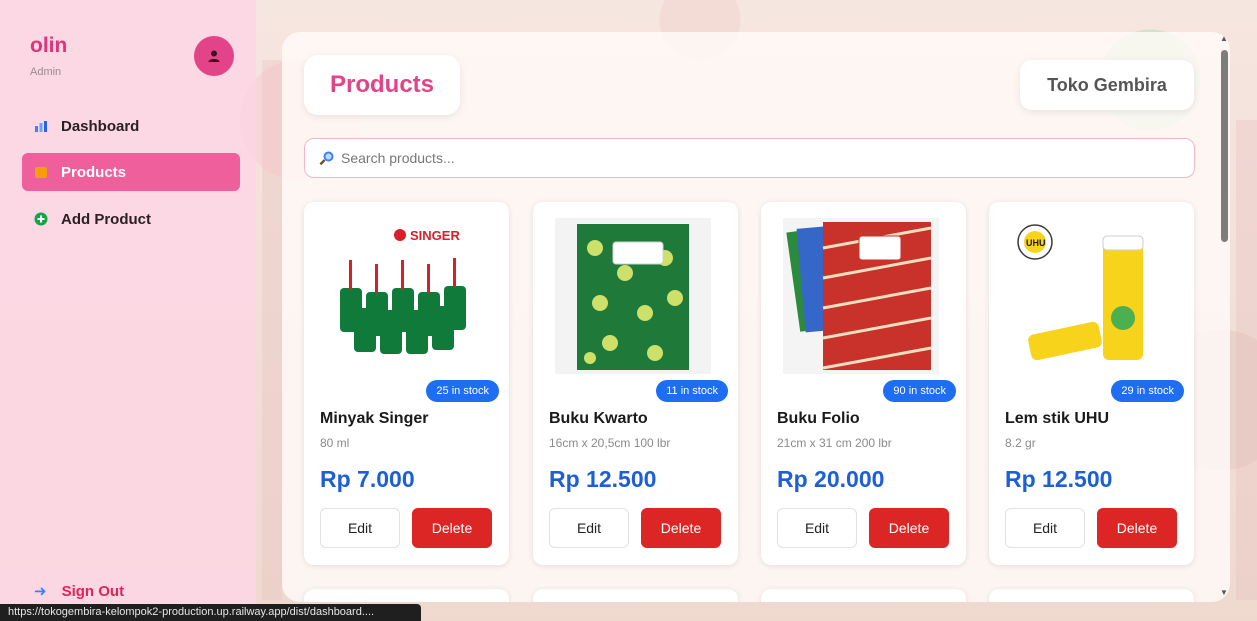 This screenshot has width=1257, height=621. I want to click on sign-out-label: Sign Out, so click(93, 591).